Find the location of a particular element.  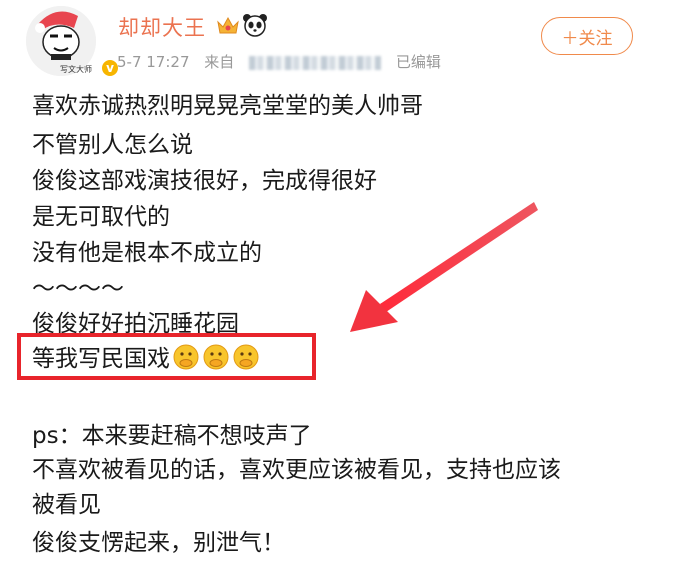

post-line: 是无可取代的 is located at coordinates (101, 217).